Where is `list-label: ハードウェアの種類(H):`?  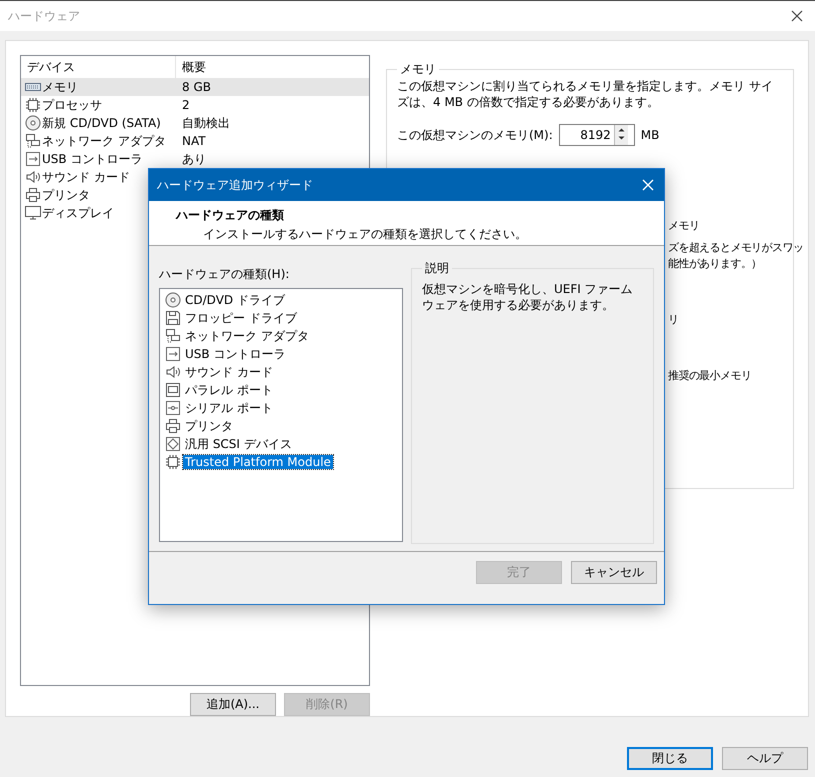 list-label: ハードウェアの種類(H): is located at coordinates (224, 274).